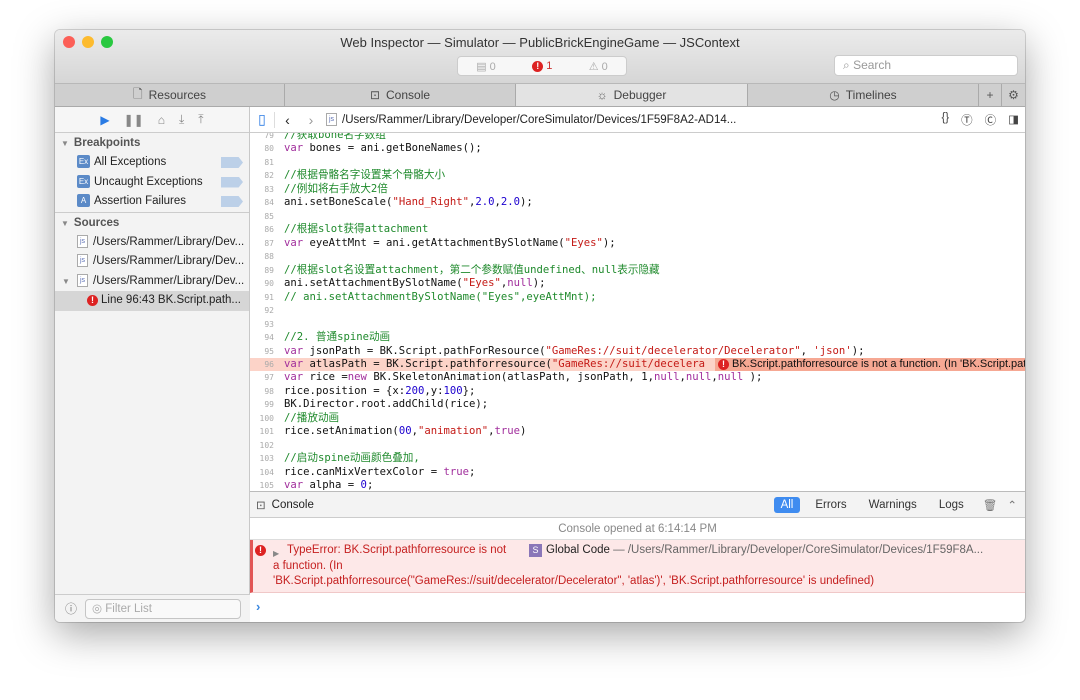  What do you see at coordinates (276, 554) in the screenshot?
I see `disclosure-icon: ▶` at bounding box center [276, 554].